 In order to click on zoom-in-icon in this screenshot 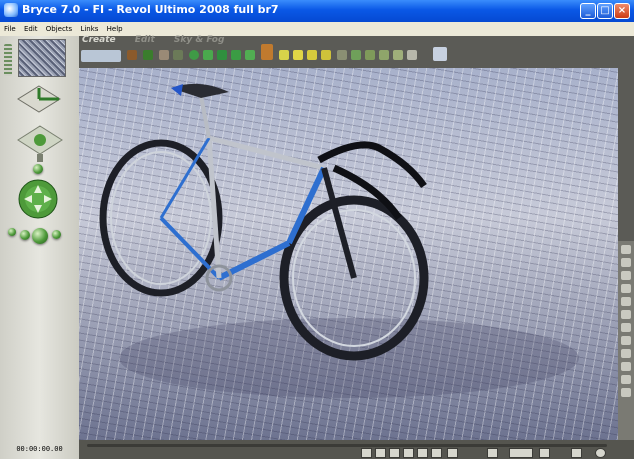, I will do `click(40, 236)`.